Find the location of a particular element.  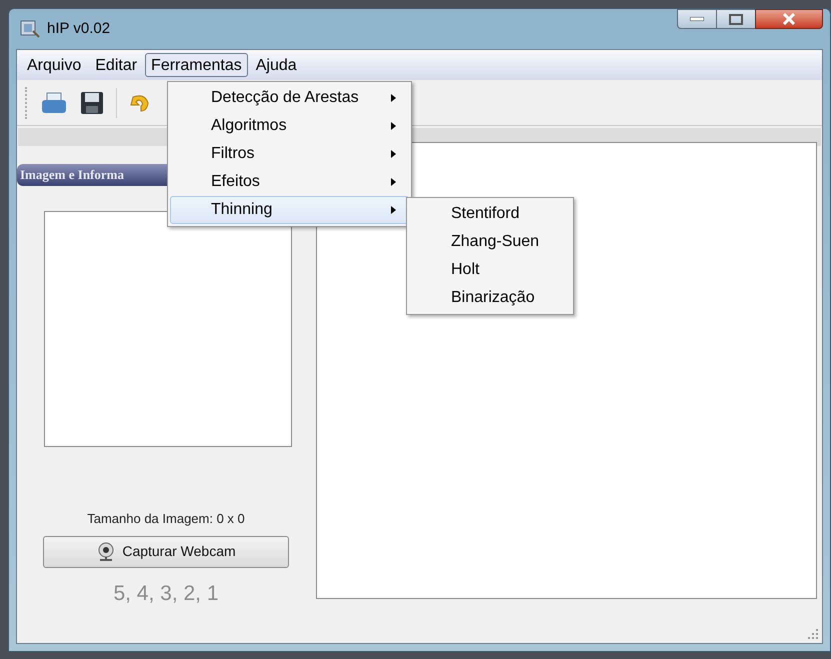

menu-item: Ferramentas is located at coordinates (196, 65).